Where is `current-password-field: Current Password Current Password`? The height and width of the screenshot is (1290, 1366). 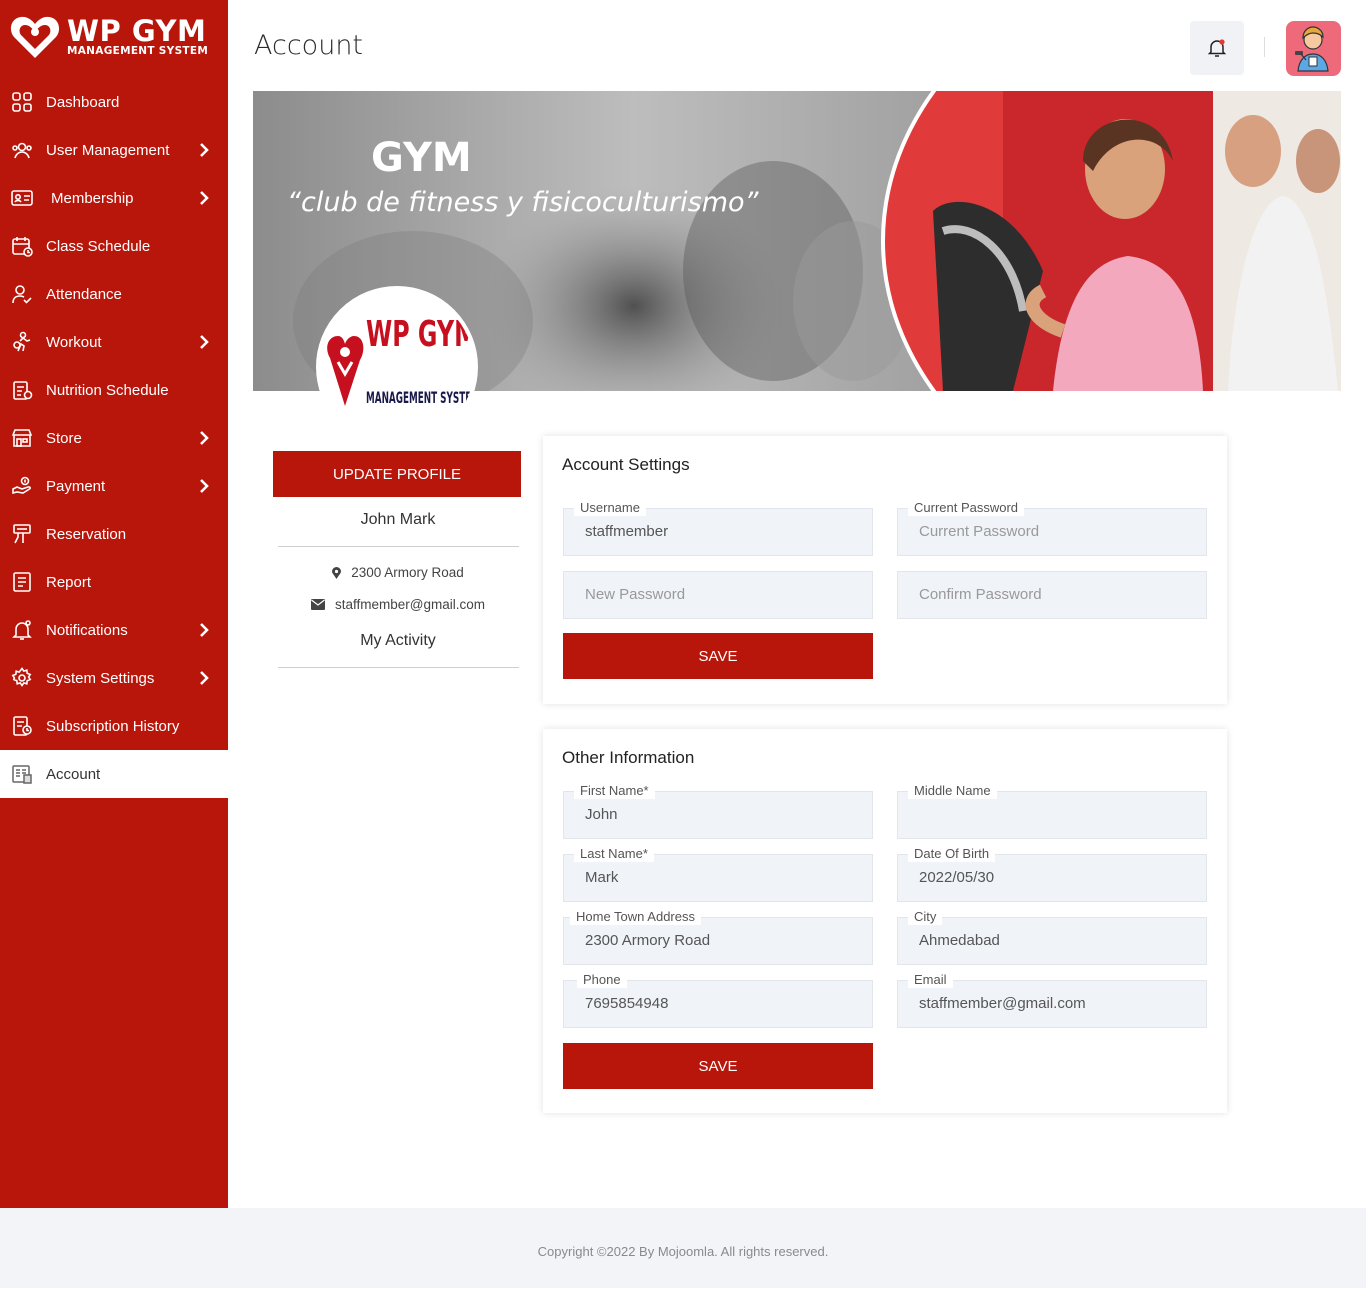 current-password-field: Current Password Current Password is located at coordinates (1052, 528).